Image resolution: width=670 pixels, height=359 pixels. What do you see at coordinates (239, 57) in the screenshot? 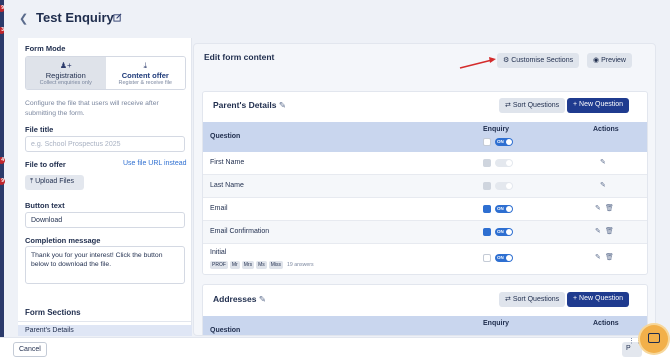
I see `edit-form-title: Edit form content` at bounding box center [239, 57].